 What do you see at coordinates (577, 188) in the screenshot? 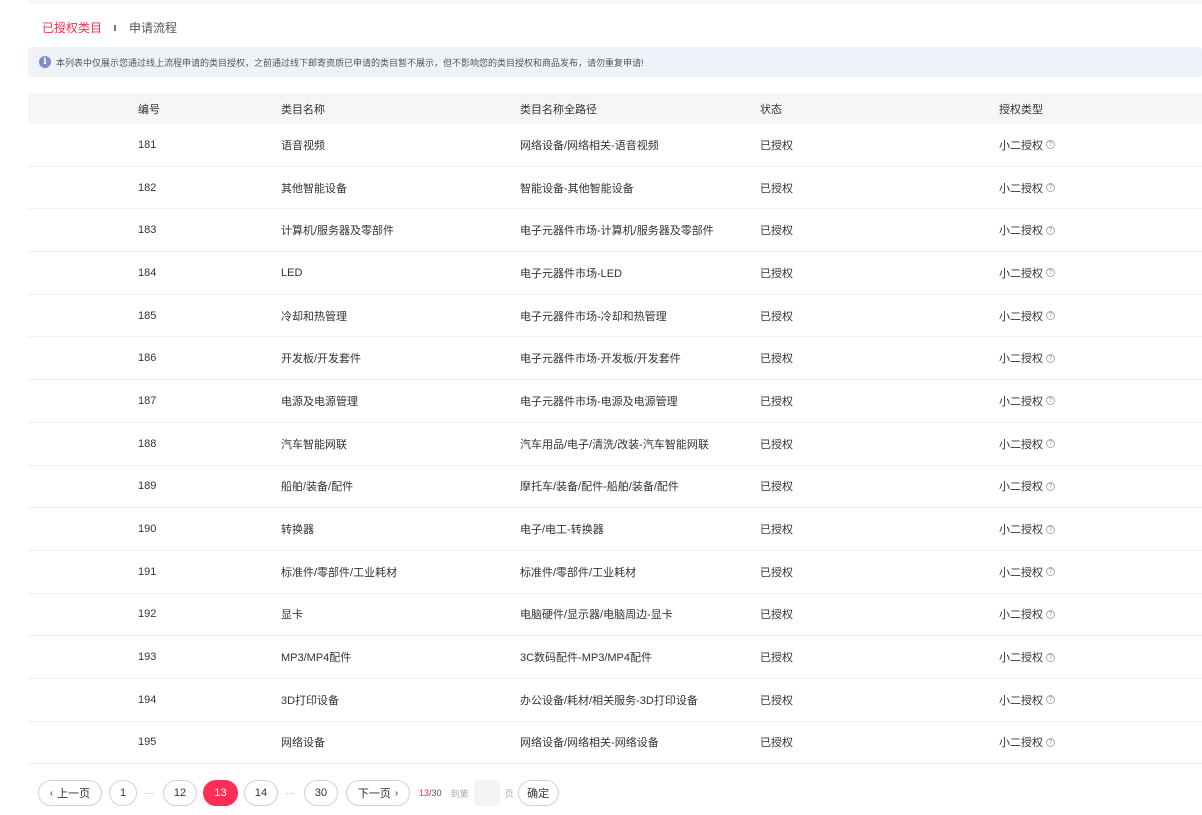
I see `cell-category-path: 智能设备-其他智能设备` at bounding box center [577, 188].